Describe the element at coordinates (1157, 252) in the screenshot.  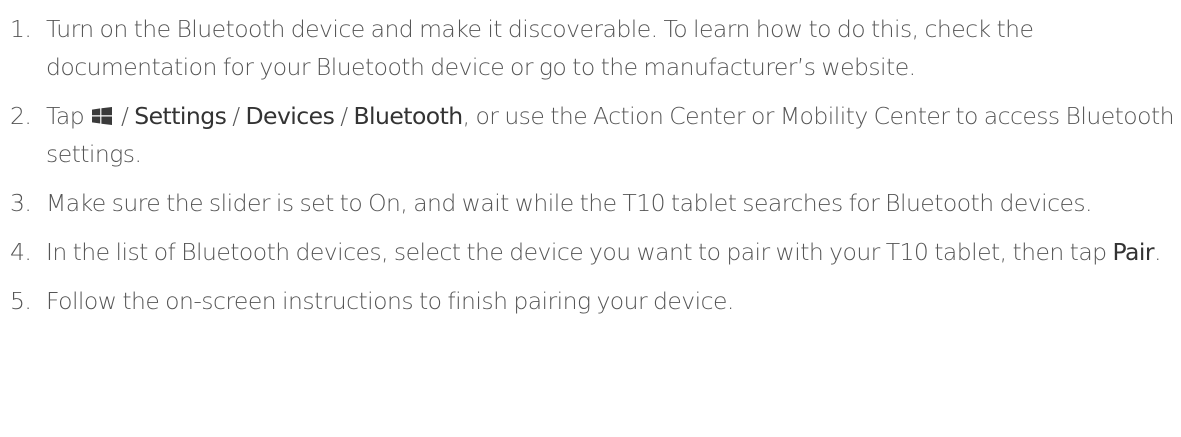
I see `step-text-end: .` at that location.